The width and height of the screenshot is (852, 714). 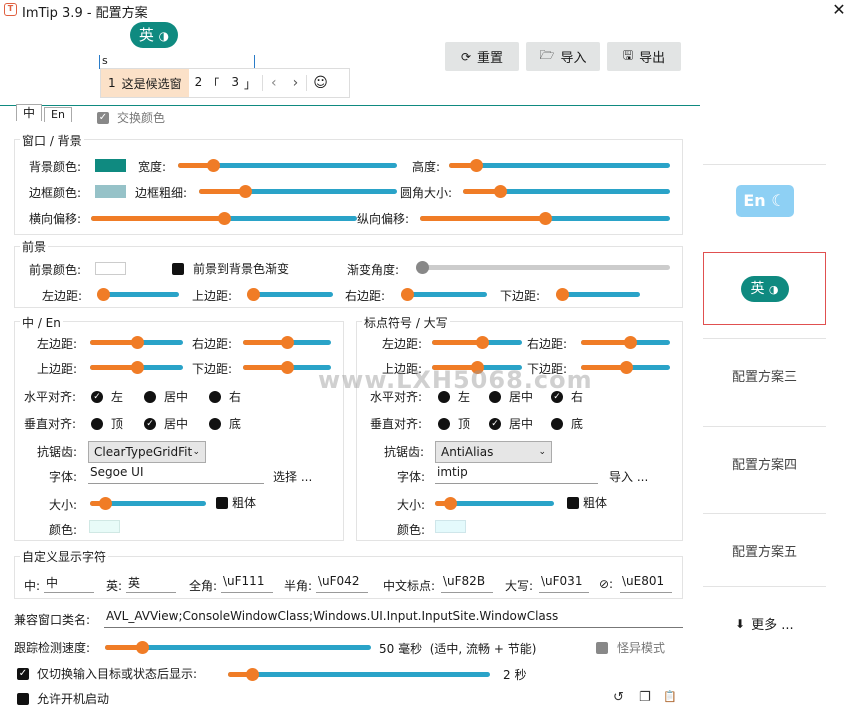 What do you see at coordinates (482, 56) in the screenshot?
I see `reset-button: ⟳ 重置` at bounding box center [482, 56].